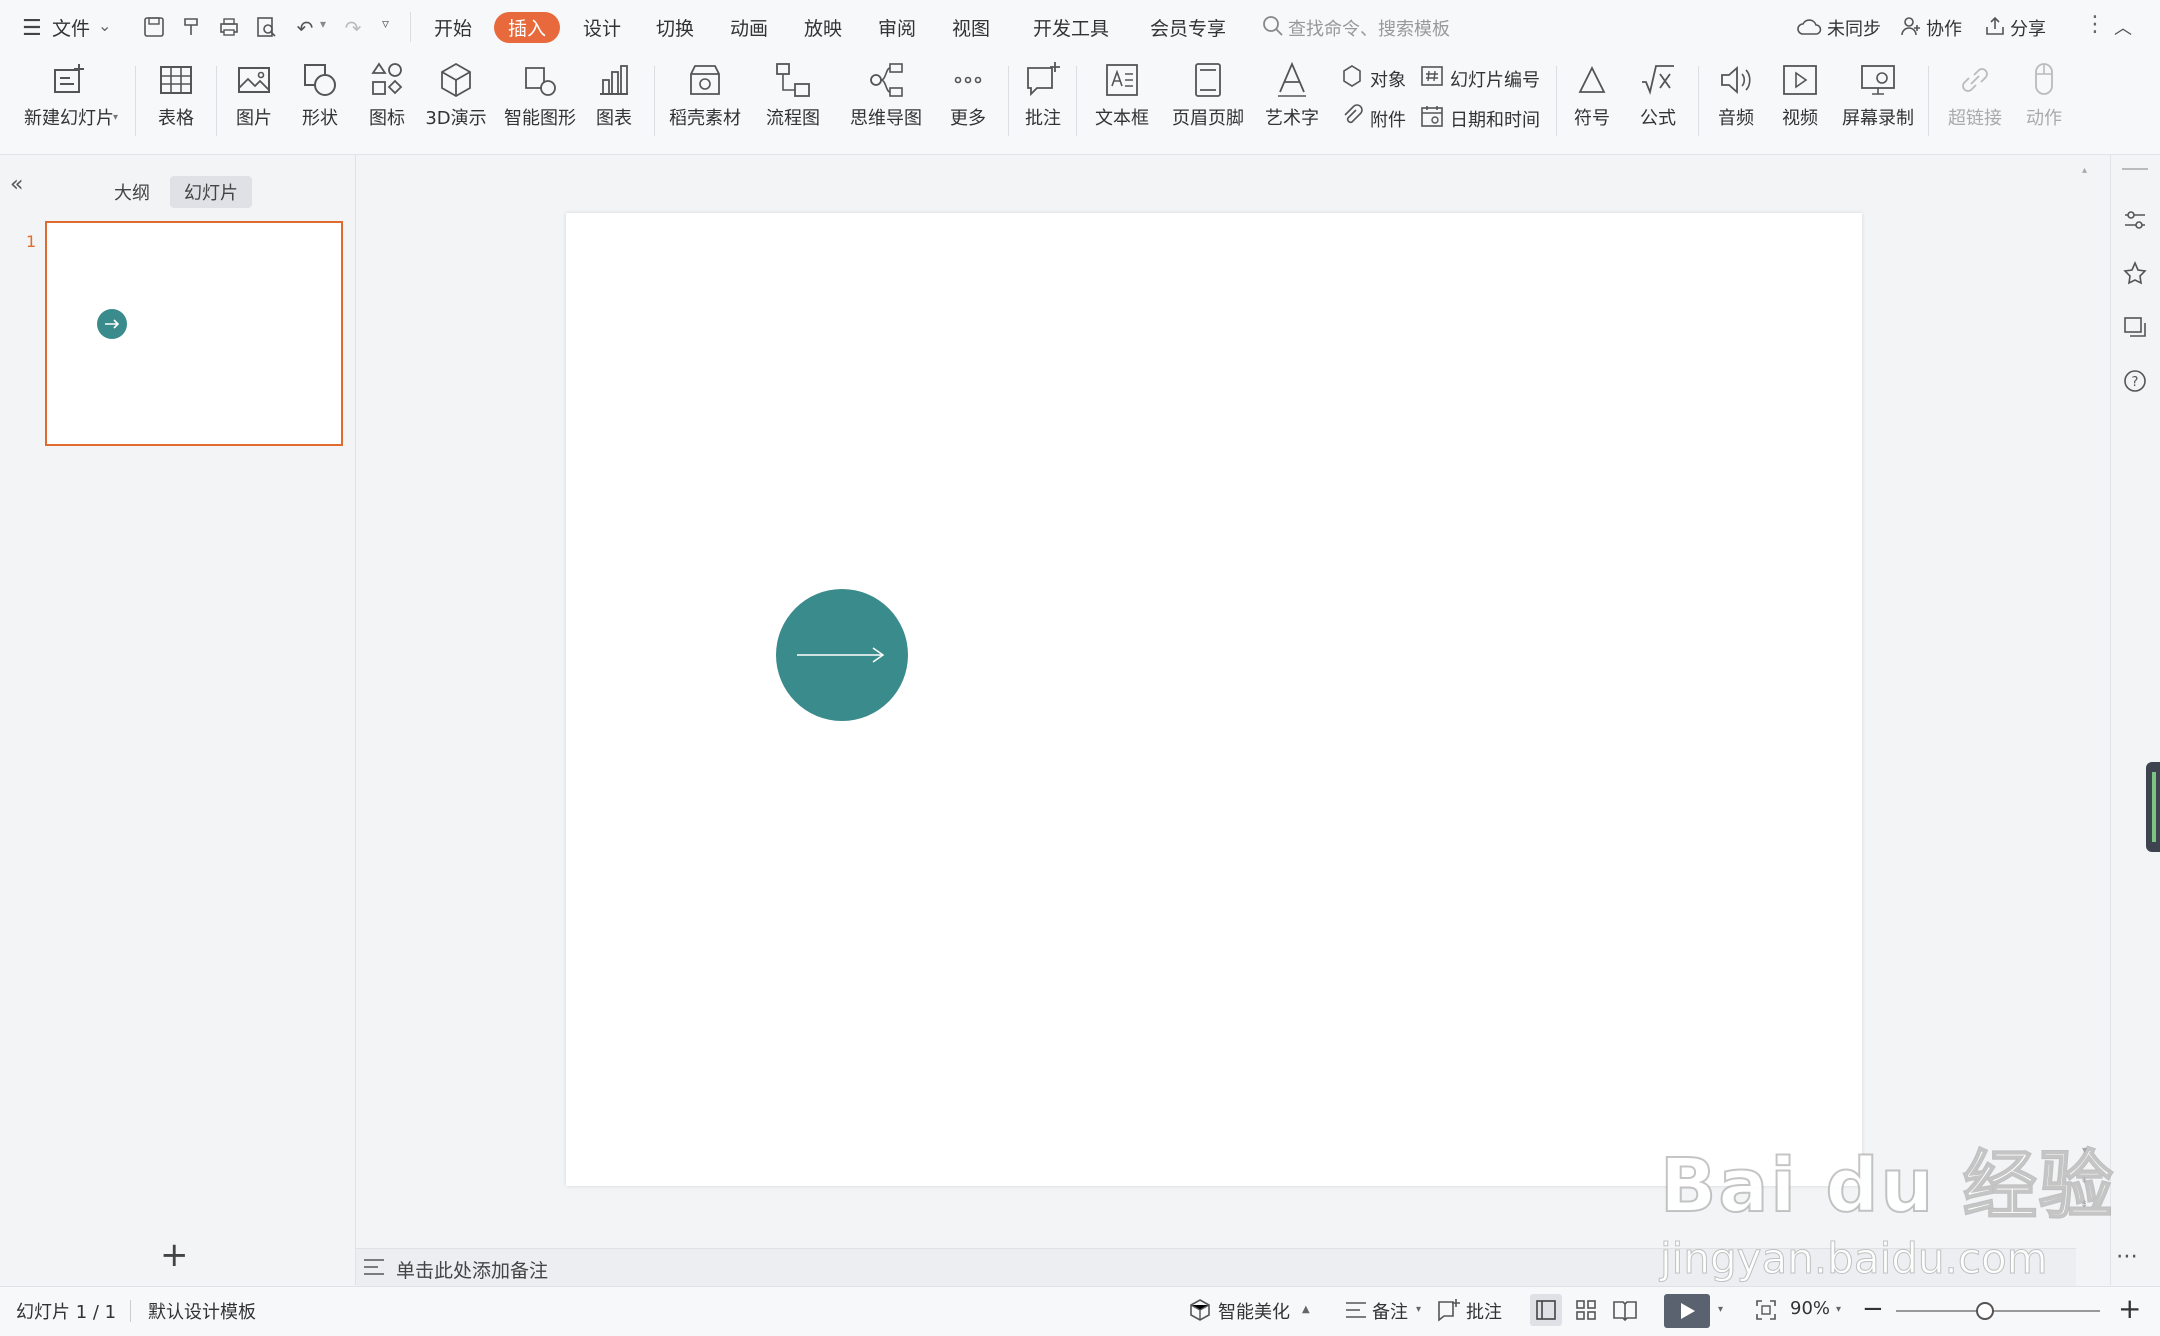  What do you see at coordinates (174, 1255) in the screenshot?
I see `add-slide-button: +` at bounding box center [174, 1255].